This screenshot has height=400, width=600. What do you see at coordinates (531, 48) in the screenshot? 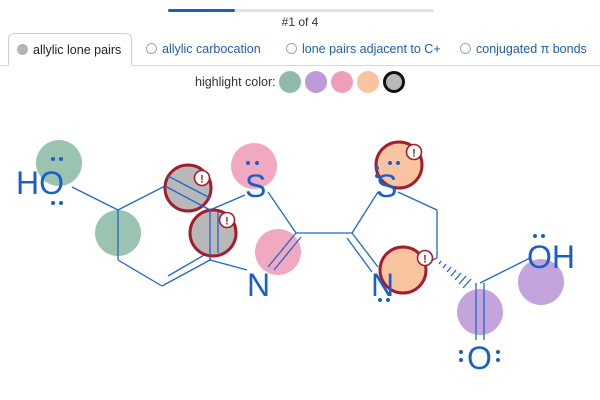
I see `tab-label: conjugated π bonds` at bounding box center [531, 48].